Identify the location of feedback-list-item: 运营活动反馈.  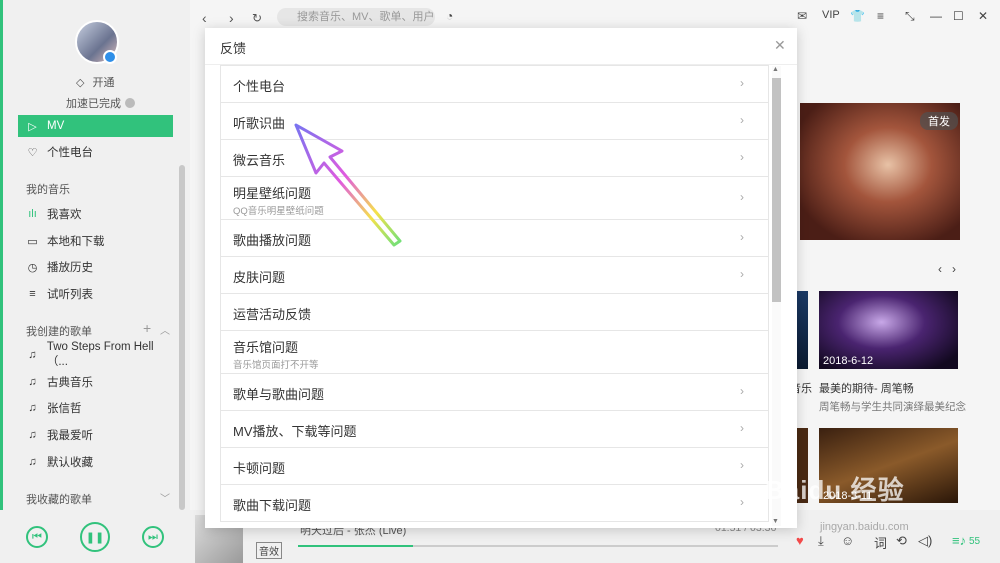
(494, 312).